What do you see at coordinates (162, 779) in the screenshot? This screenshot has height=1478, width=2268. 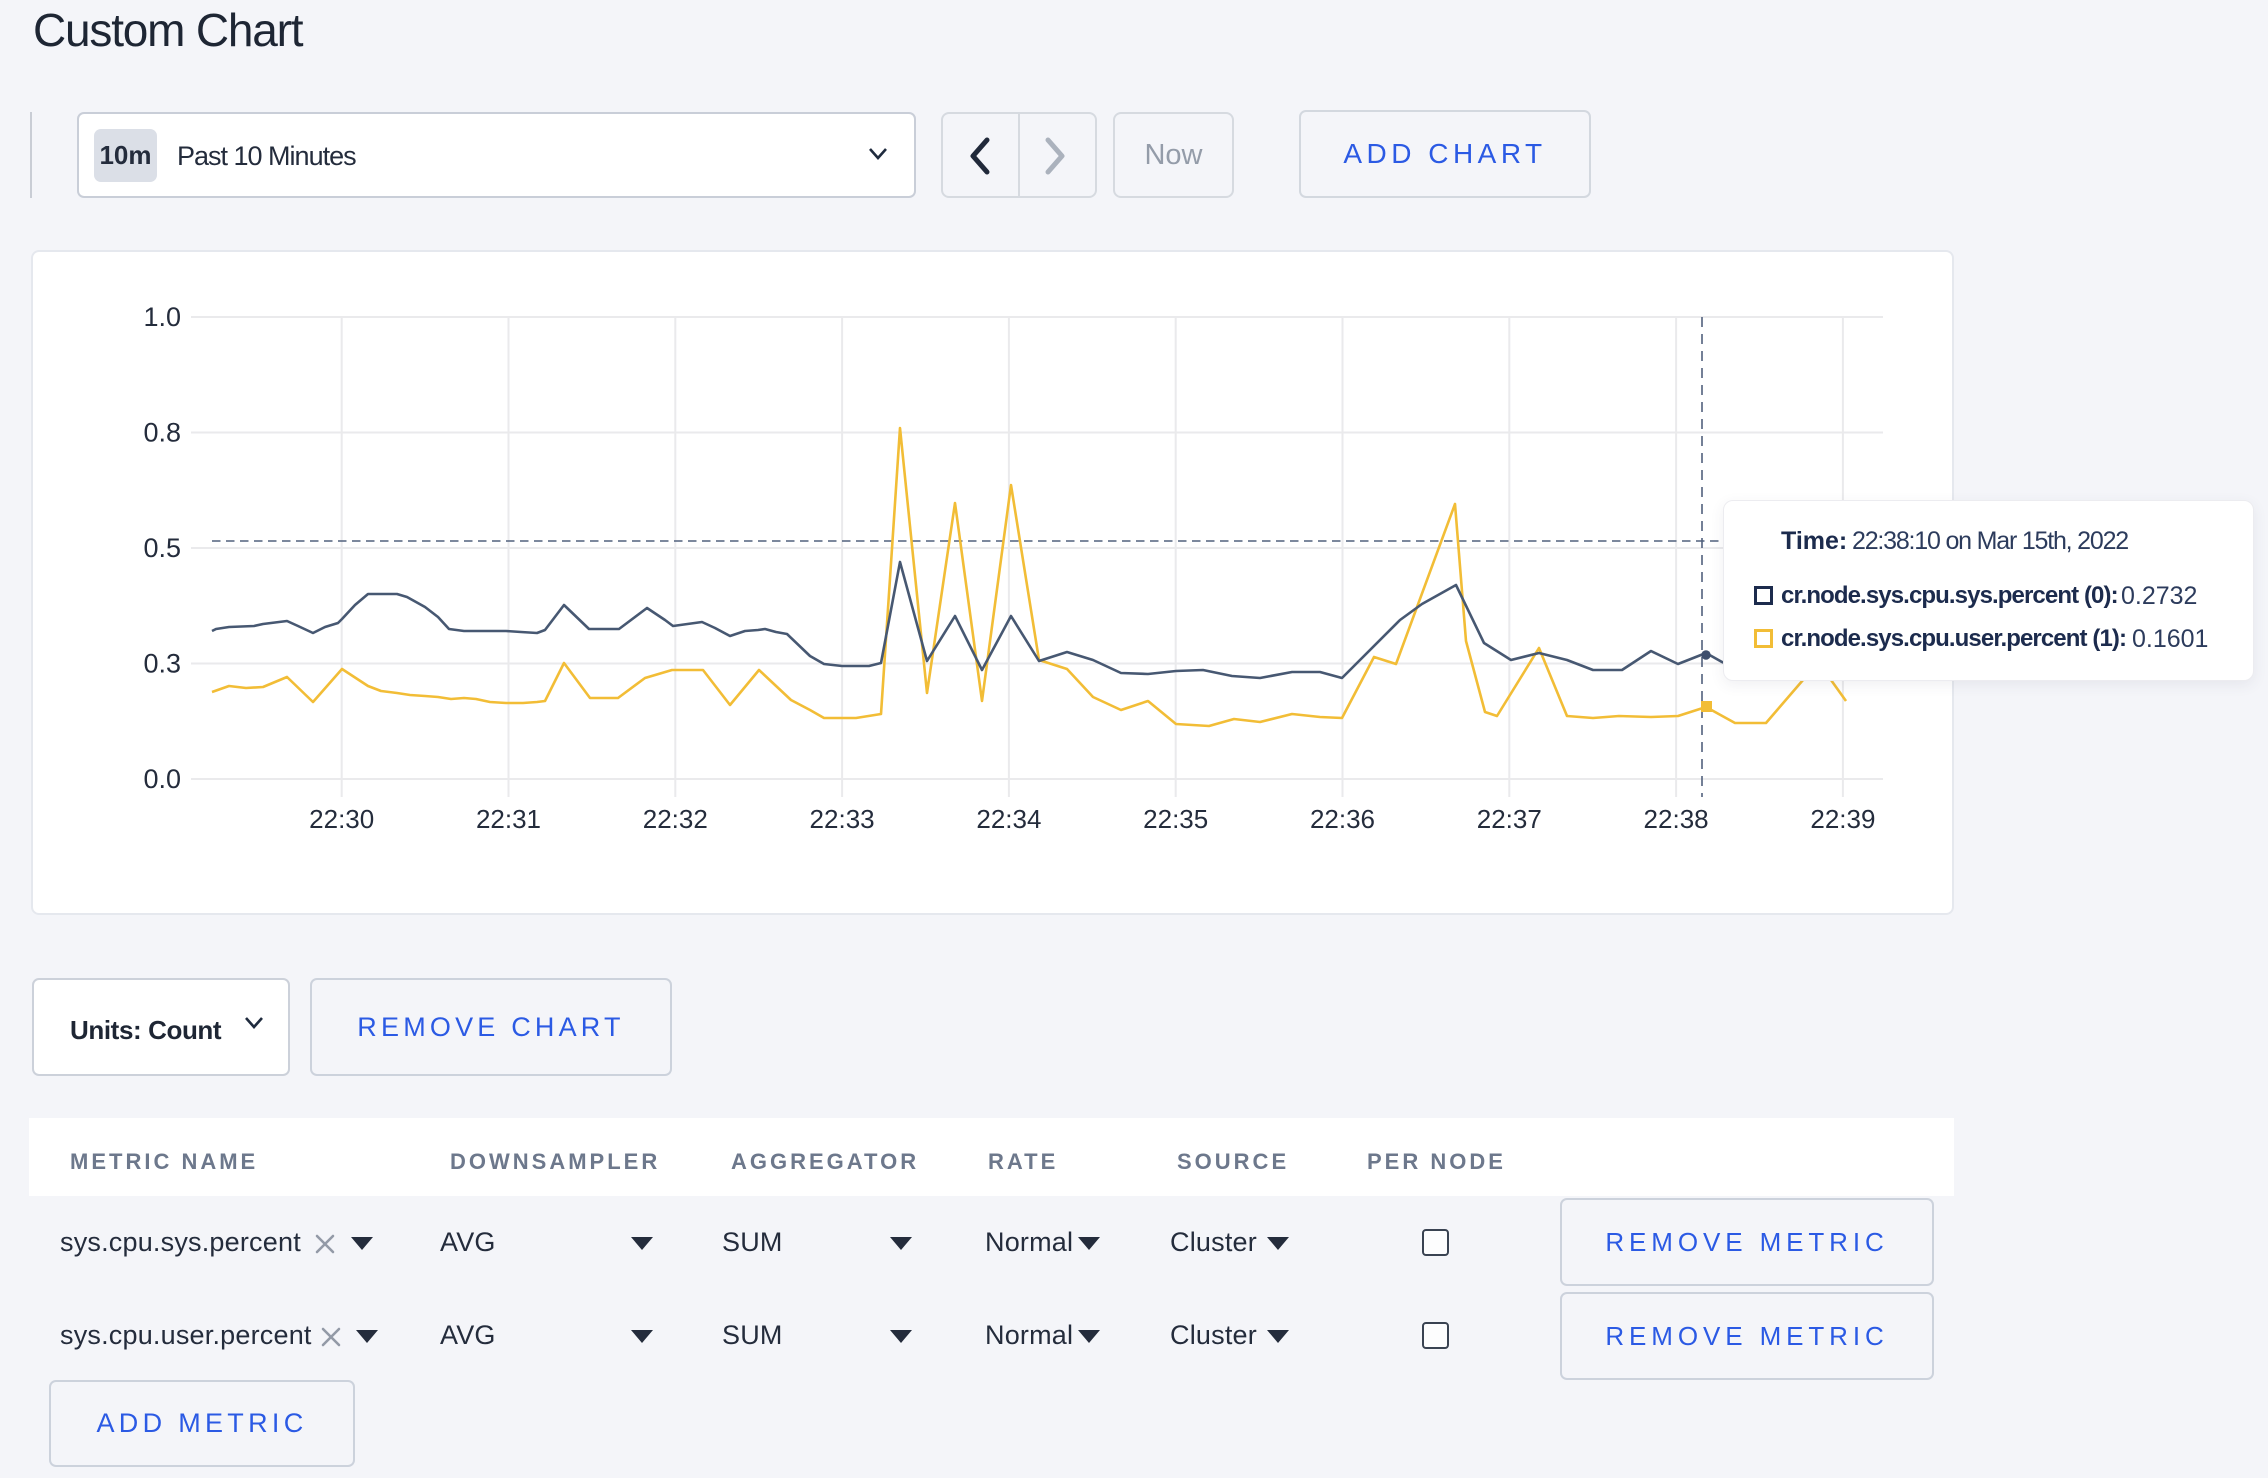 I see `svg-text: 0.0` at bounding box center [162, 779].